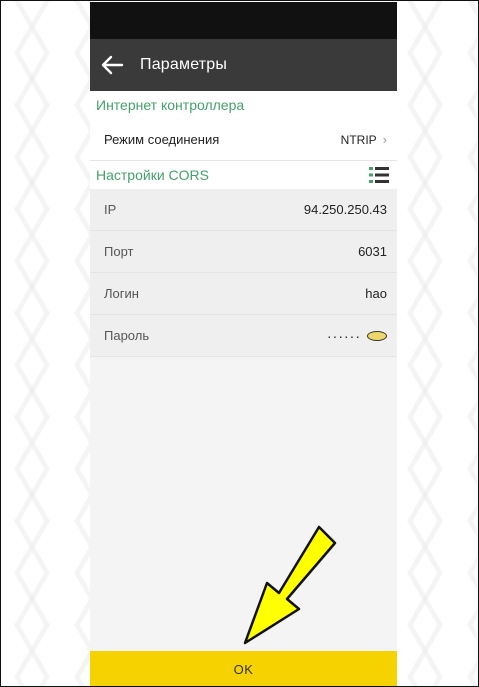 This screenshot has height=687, width=479. Describe the element at coordinates (113, 65) in the screenshot. I see `arrow-left-icon` at that location.